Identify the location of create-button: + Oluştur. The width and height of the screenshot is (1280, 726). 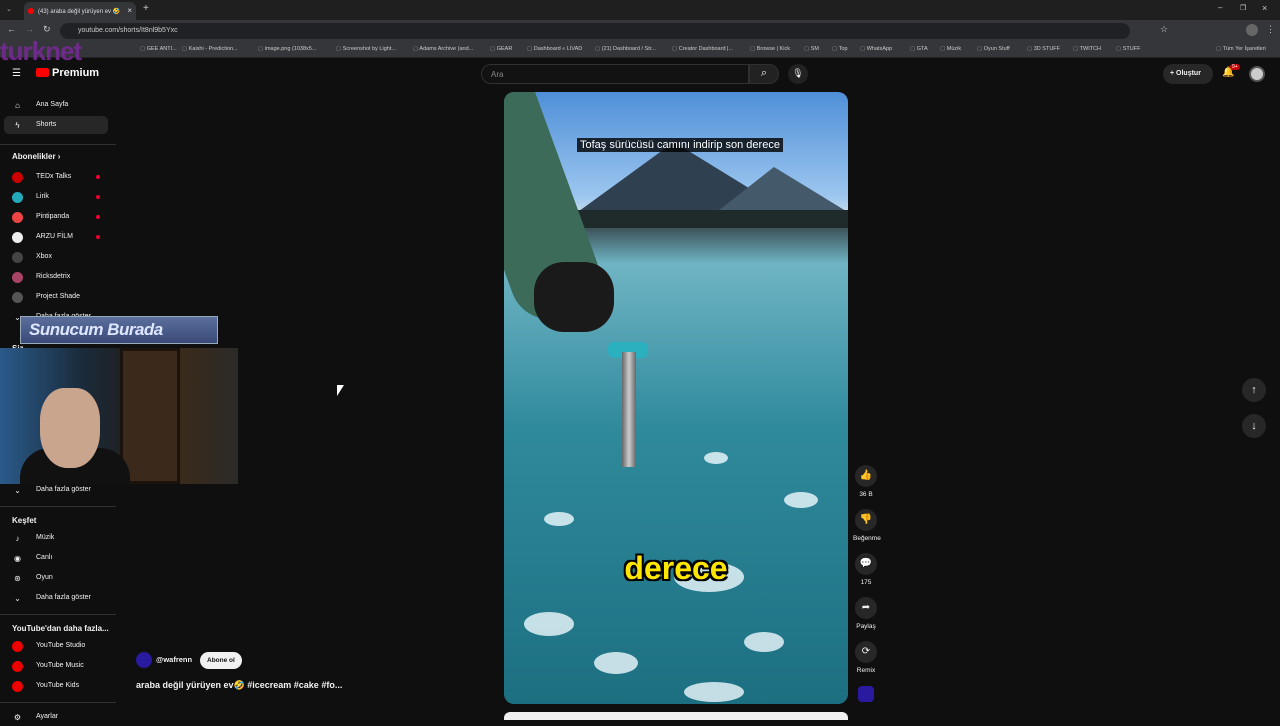
(1188, 74).